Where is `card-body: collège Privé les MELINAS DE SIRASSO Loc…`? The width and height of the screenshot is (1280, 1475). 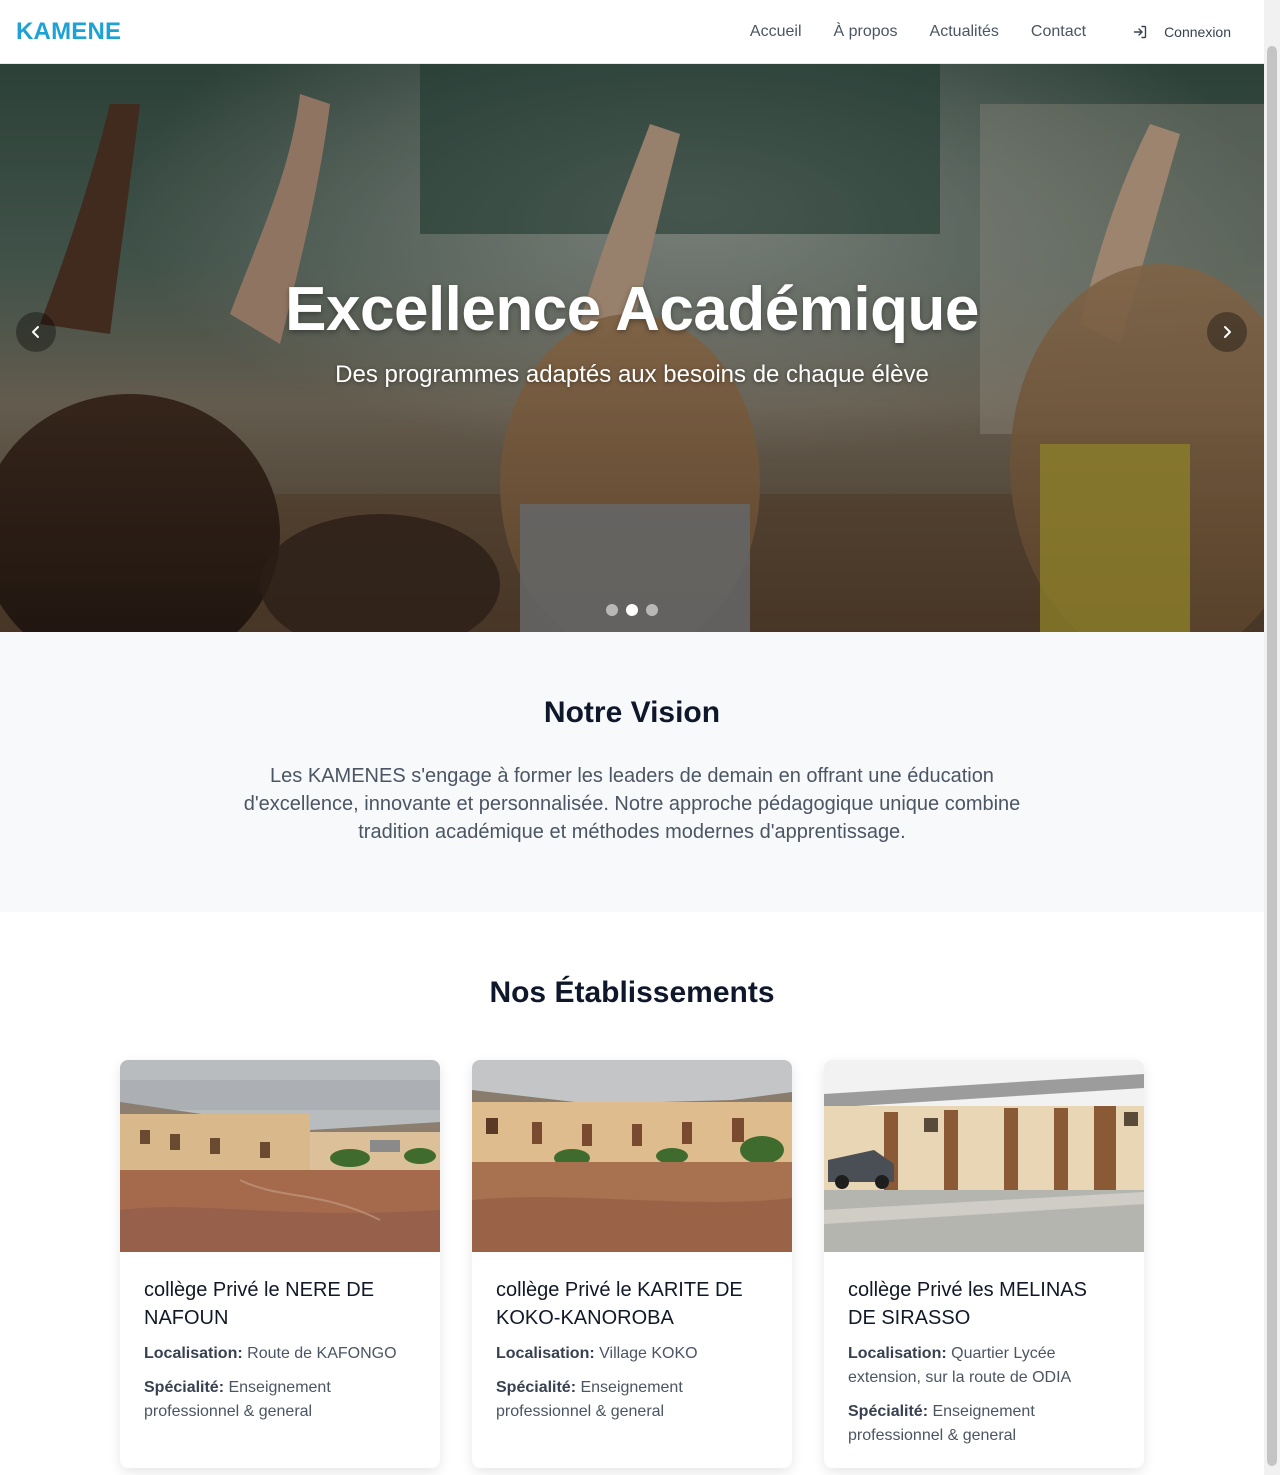
card-body: collège Privé les MELINAS DE SIRASSO Loc… is located at coordinates (984, 1350).